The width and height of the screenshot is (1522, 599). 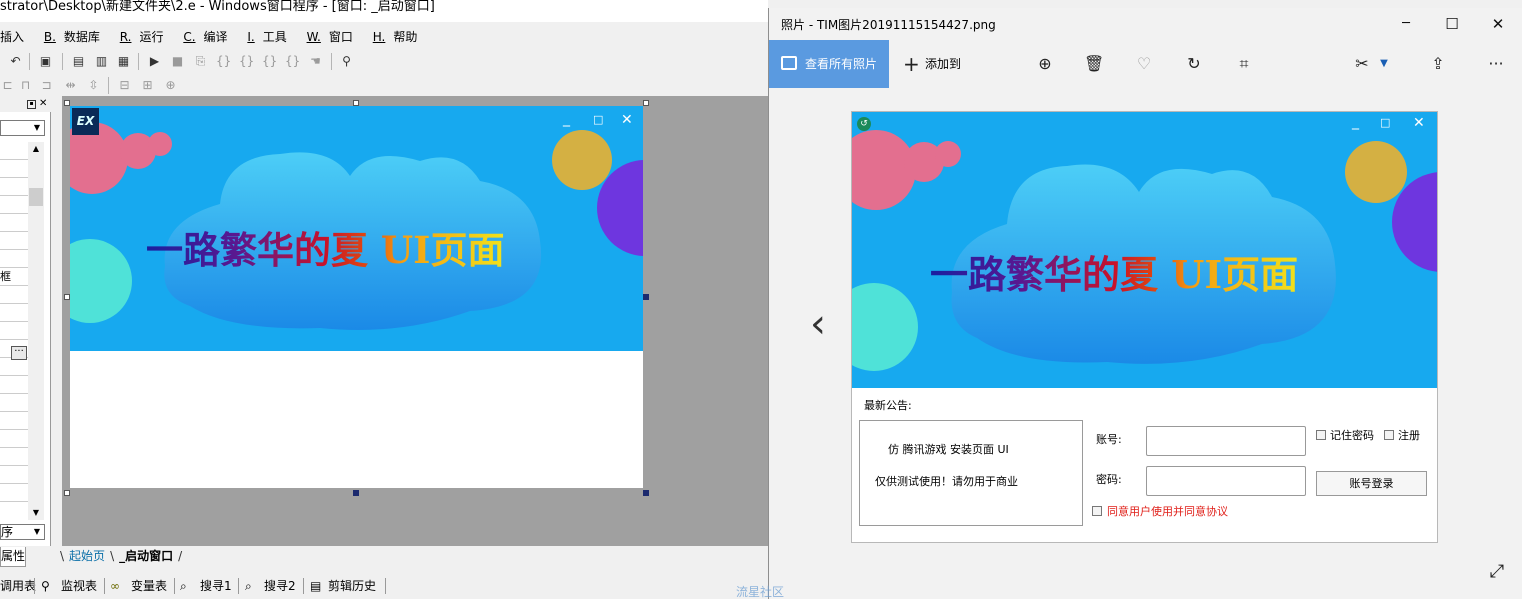 I want to click on menu-compile: C. 编译, so click(x=209, y=36).